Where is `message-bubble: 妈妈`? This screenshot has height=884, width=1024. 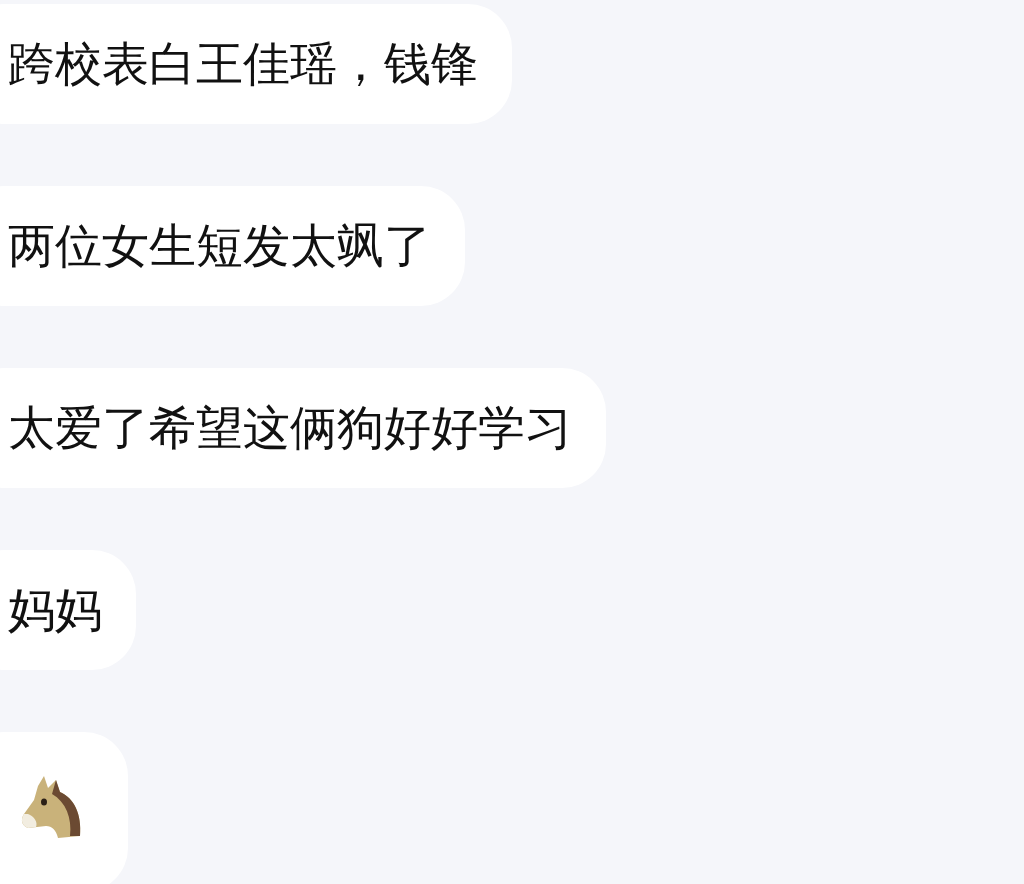
message-bubble: 妈妈 is located at coordinates (68, 610).